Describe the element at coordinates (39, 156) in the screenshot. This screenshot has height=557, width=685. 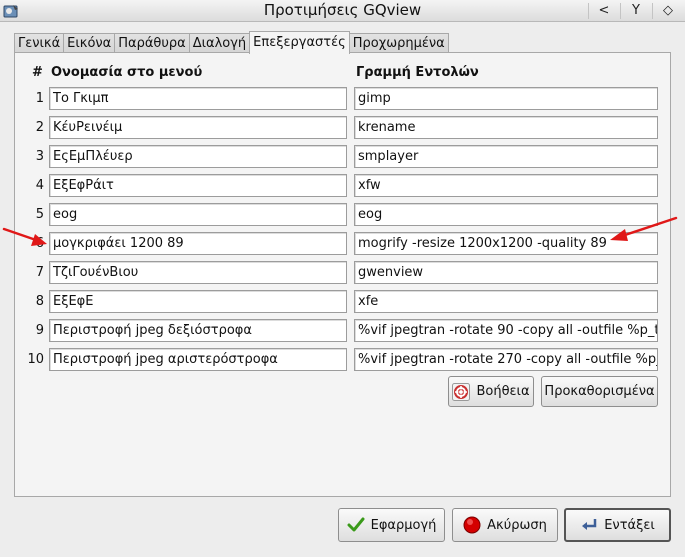
I see `row-number: 3` at that location.